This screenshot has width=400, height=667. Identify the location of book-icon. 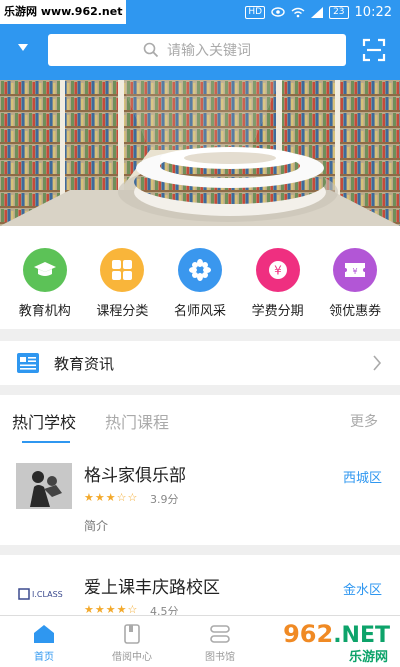
(132, 634).